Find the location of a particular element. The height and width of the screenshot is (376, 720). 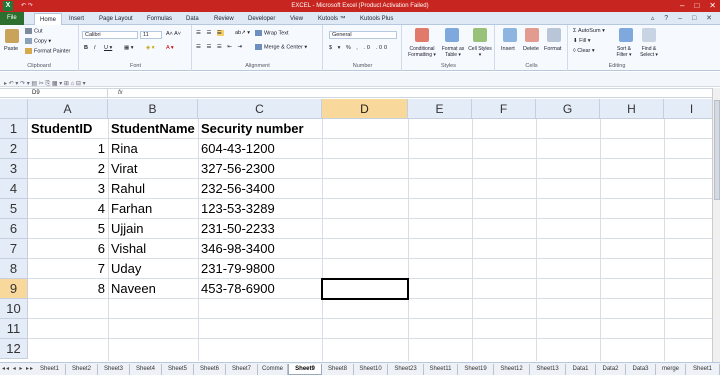

column-header-f: F is located at coordinates (504, 109).